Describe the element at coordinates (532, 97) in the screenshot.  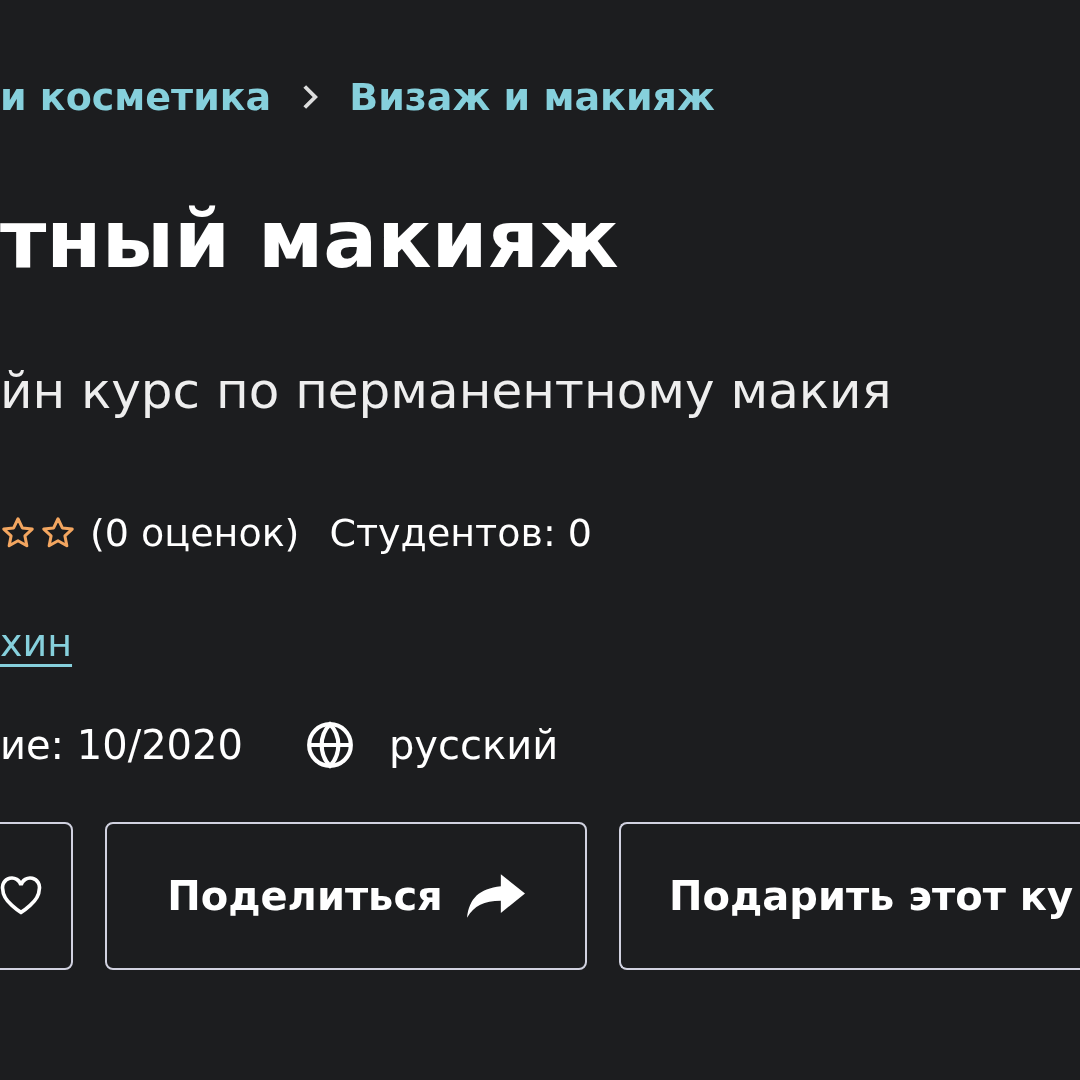
I see `breadcrumb-link: Визаж и макияж` at that location.